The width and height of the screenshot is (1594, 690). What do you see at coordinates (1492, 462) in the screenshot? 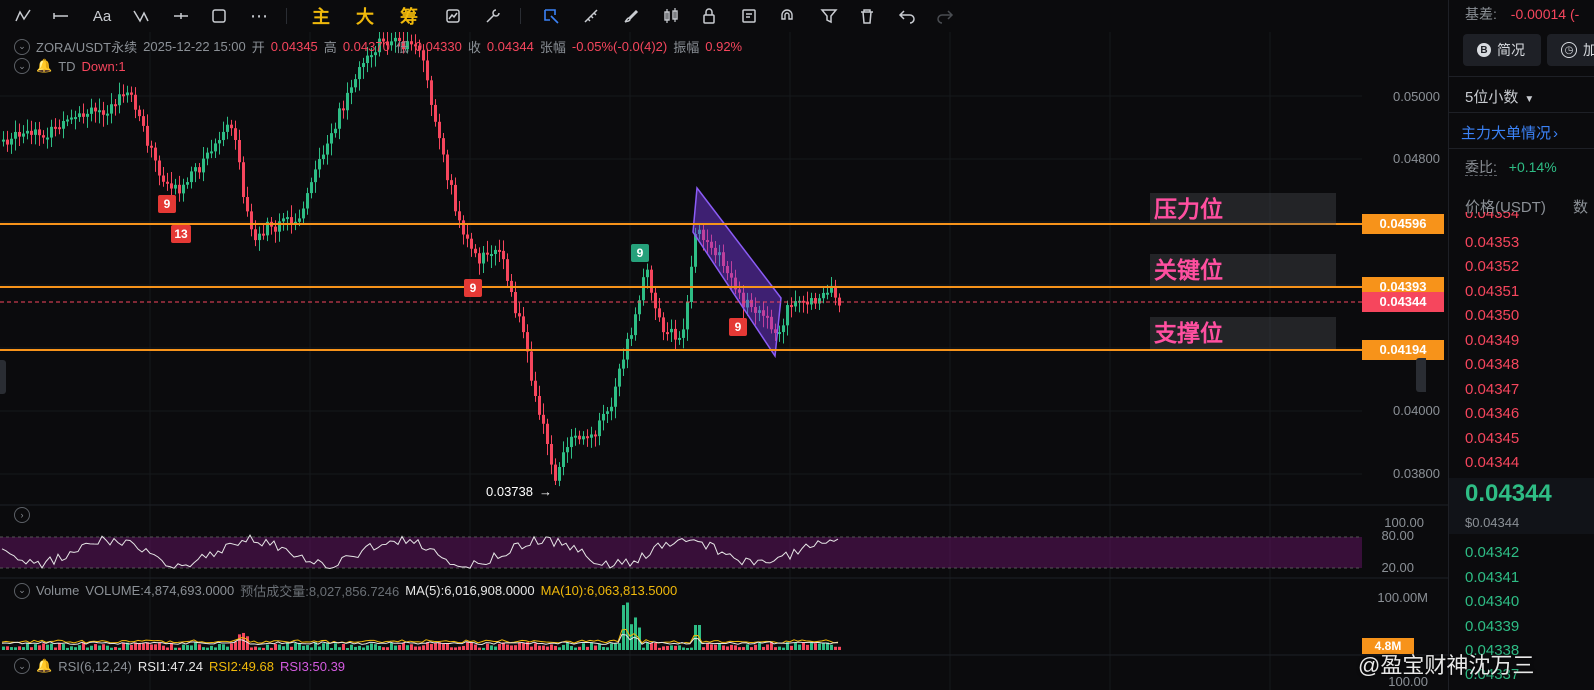
I see `ask-price: 0.04344` at bounding box center [1492, 462].